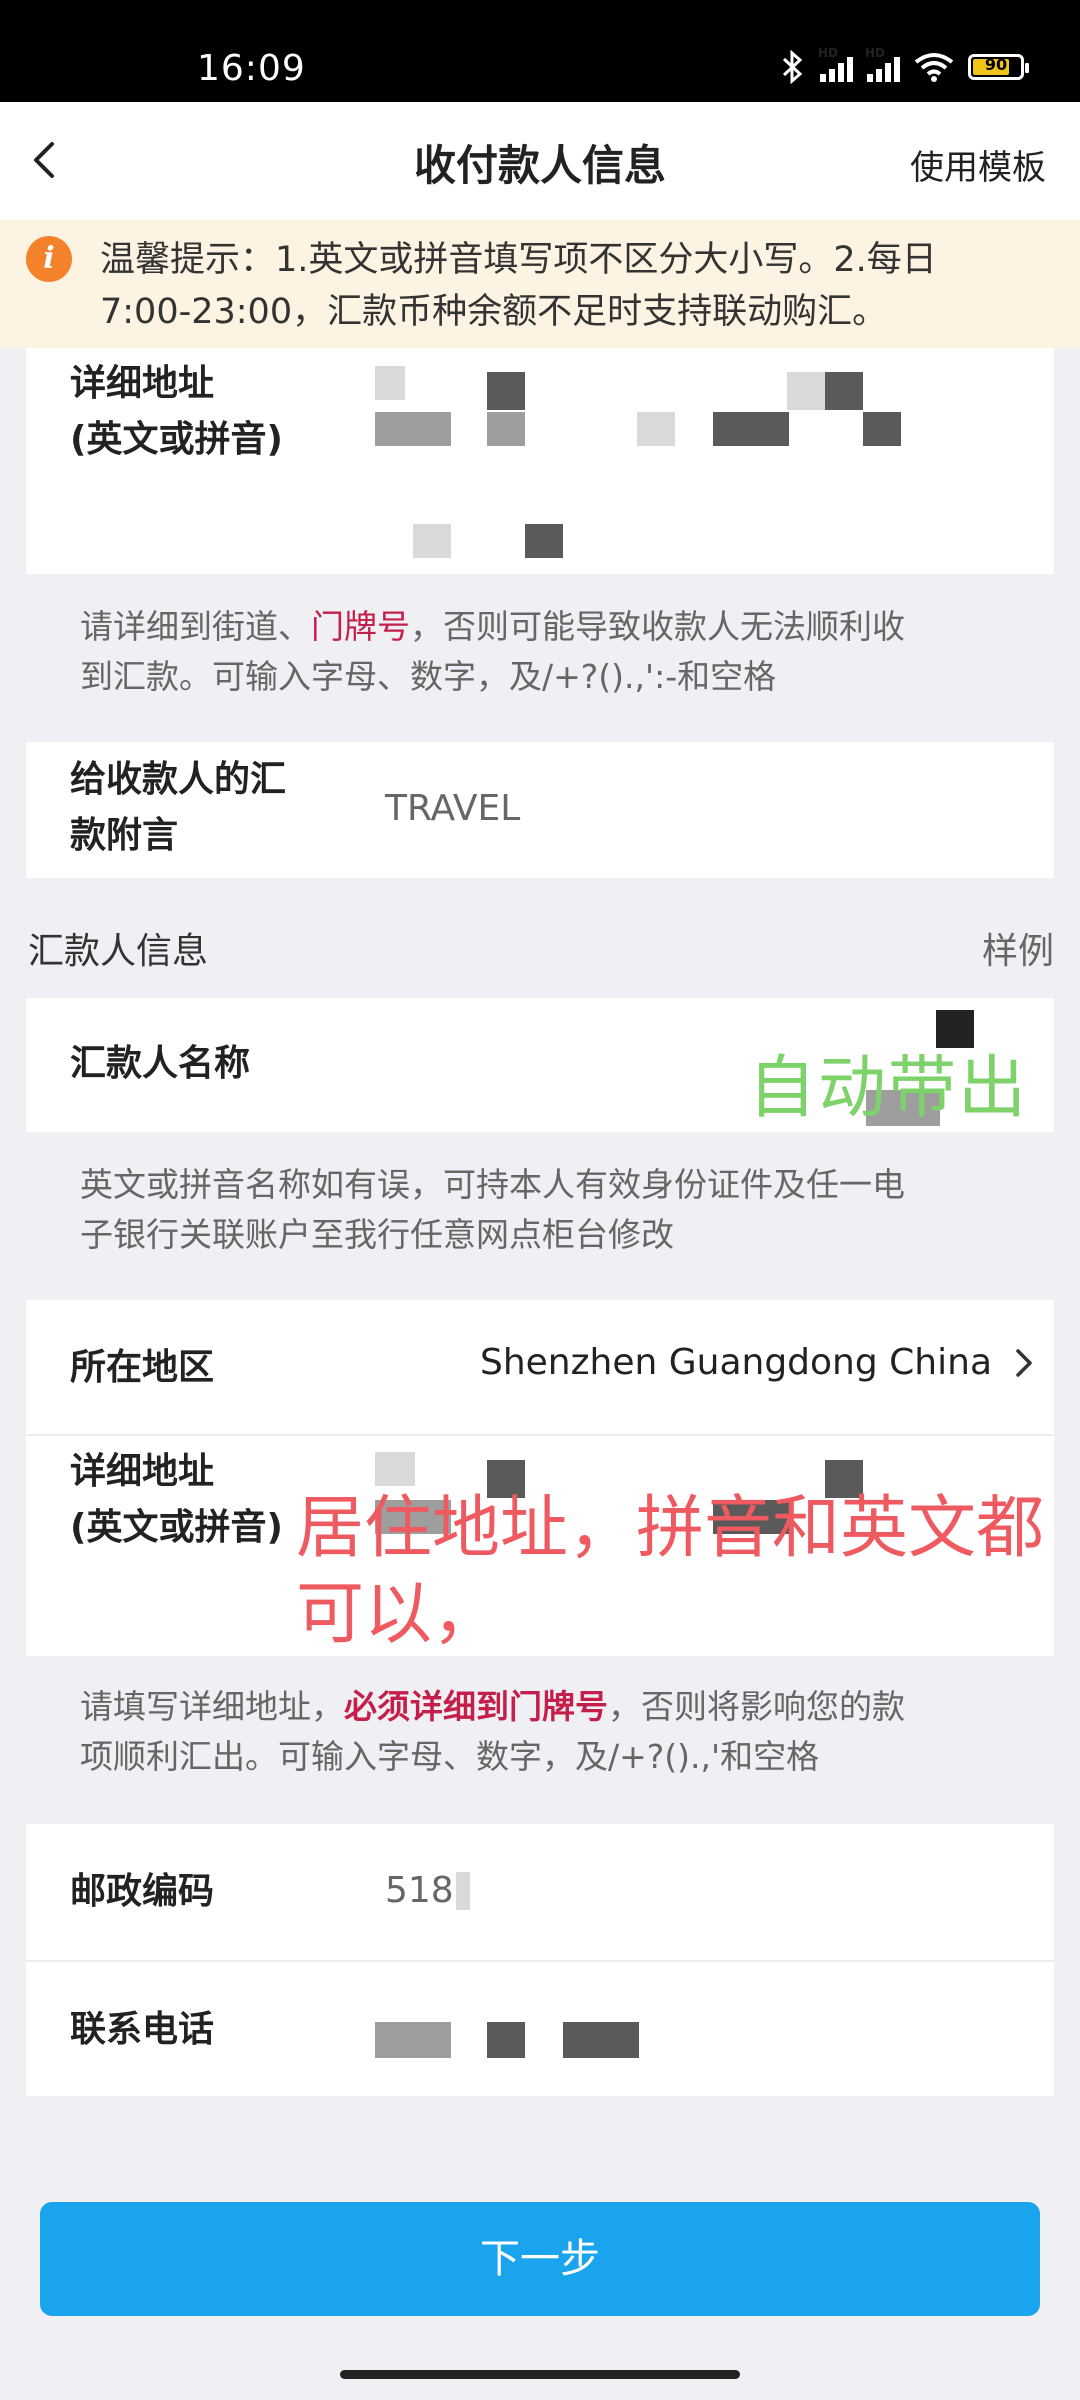 This screenshot has height=2400, width=1080. I want to click on annotation-address-note: 居住地址，拼音和英文都 可以，, so click(670, 1572).